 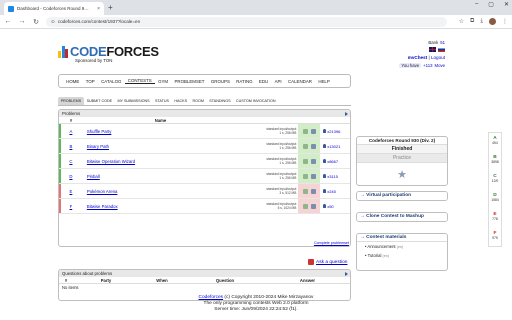 I want to click on menu-item-rating: RATING, so click(x=244, y=81).